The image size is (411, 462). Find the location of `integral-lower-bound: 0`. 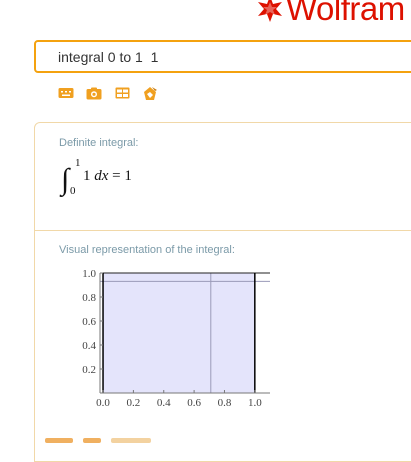

integral-lower-bound: 0 is located at coordinates (73, 191).